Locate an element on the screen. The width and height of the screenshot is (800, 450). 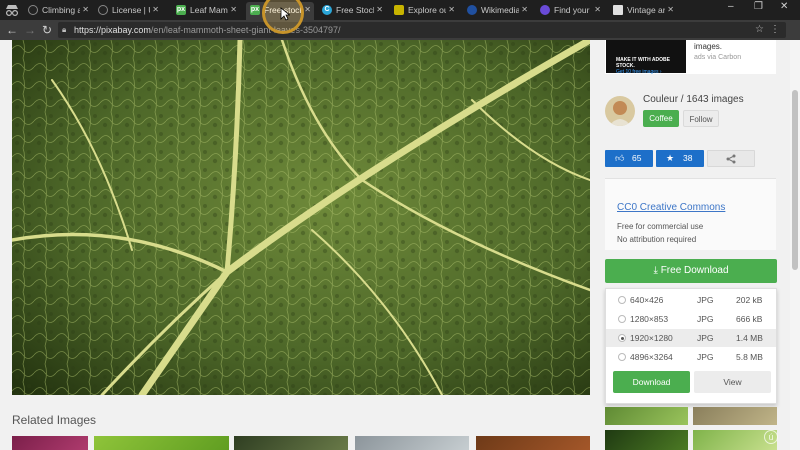
ad-image-line1: MAKE IT WITH ADOBE STOCK. is located at coordinates (643, 63).